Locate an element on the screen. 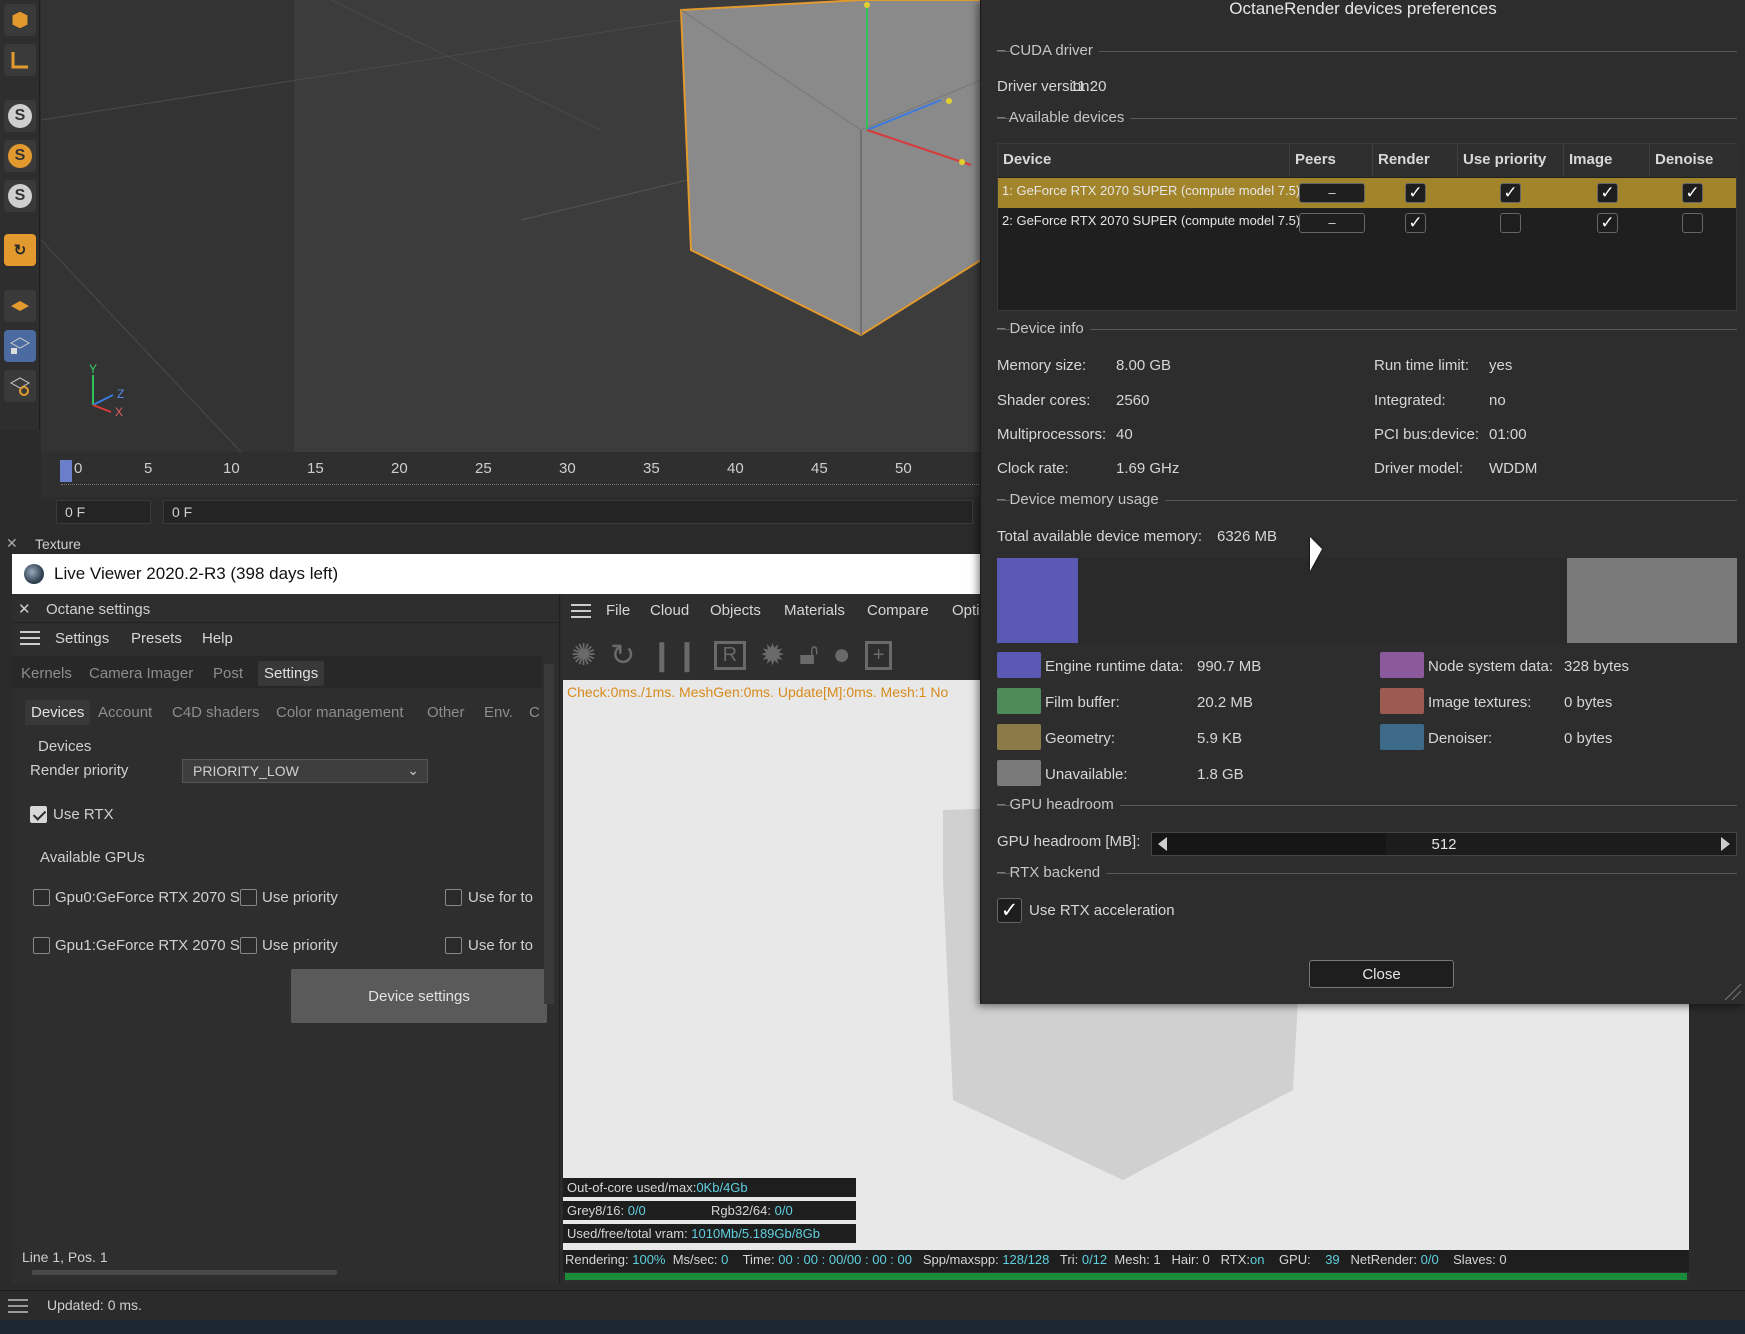 This screenshot has width=1745, height=1334. magnet-icon: ↻ is located at coordinates (20, 250).